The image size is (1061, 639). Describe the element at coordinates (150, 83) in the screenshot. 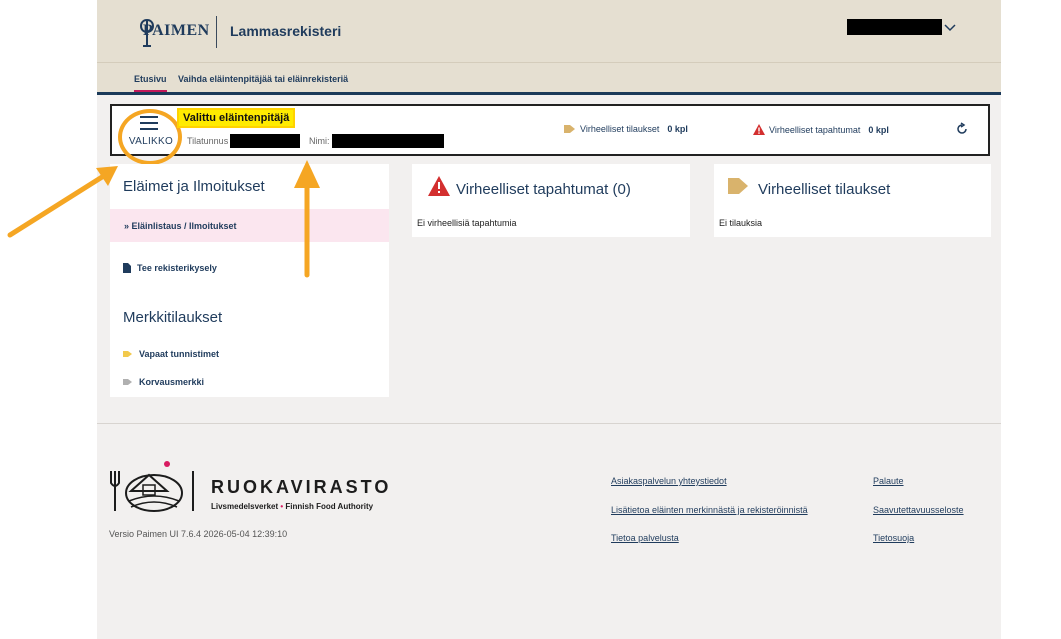

I see `tab-etusivu: Etusivu` at that location.